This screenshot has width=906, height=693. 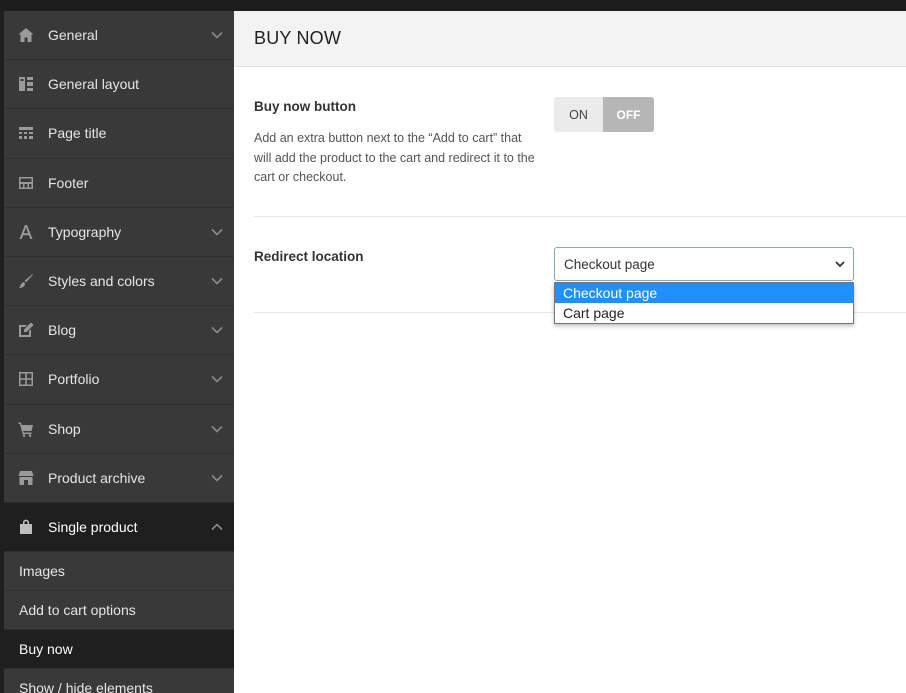 I want to click on option-title: Redirect location, so click(x=309, y=256).